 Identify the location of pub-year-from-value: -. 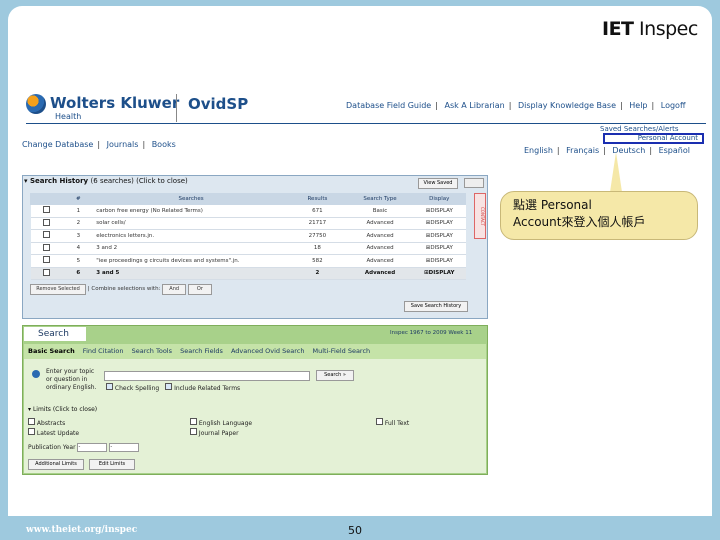
(79, 447).